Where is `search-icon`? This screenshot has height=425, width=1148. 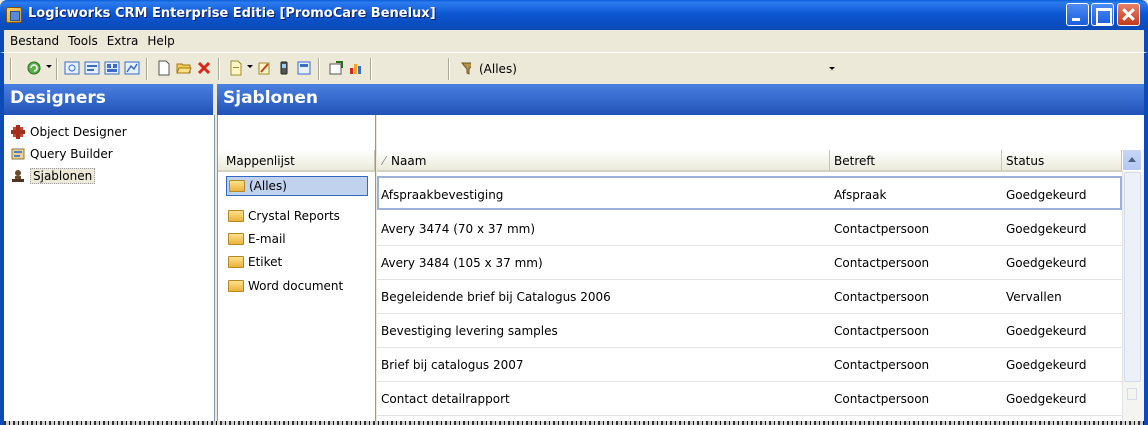 search-icon is located at coordinates (72, 68).